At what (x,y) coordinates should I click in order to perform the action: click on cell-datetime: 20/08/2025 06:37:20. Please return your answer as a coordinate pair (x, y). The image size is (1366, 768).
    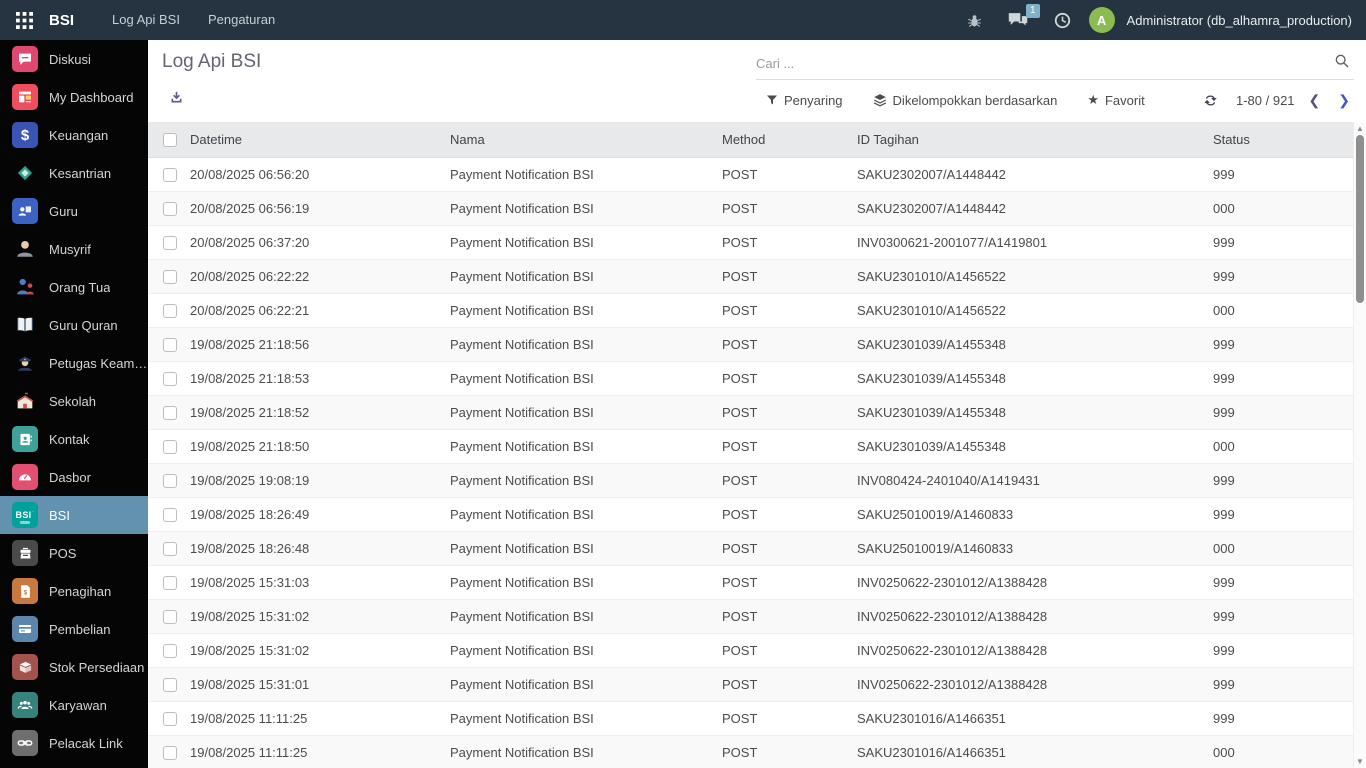
    Looking at the image, I should click on (250, 242).